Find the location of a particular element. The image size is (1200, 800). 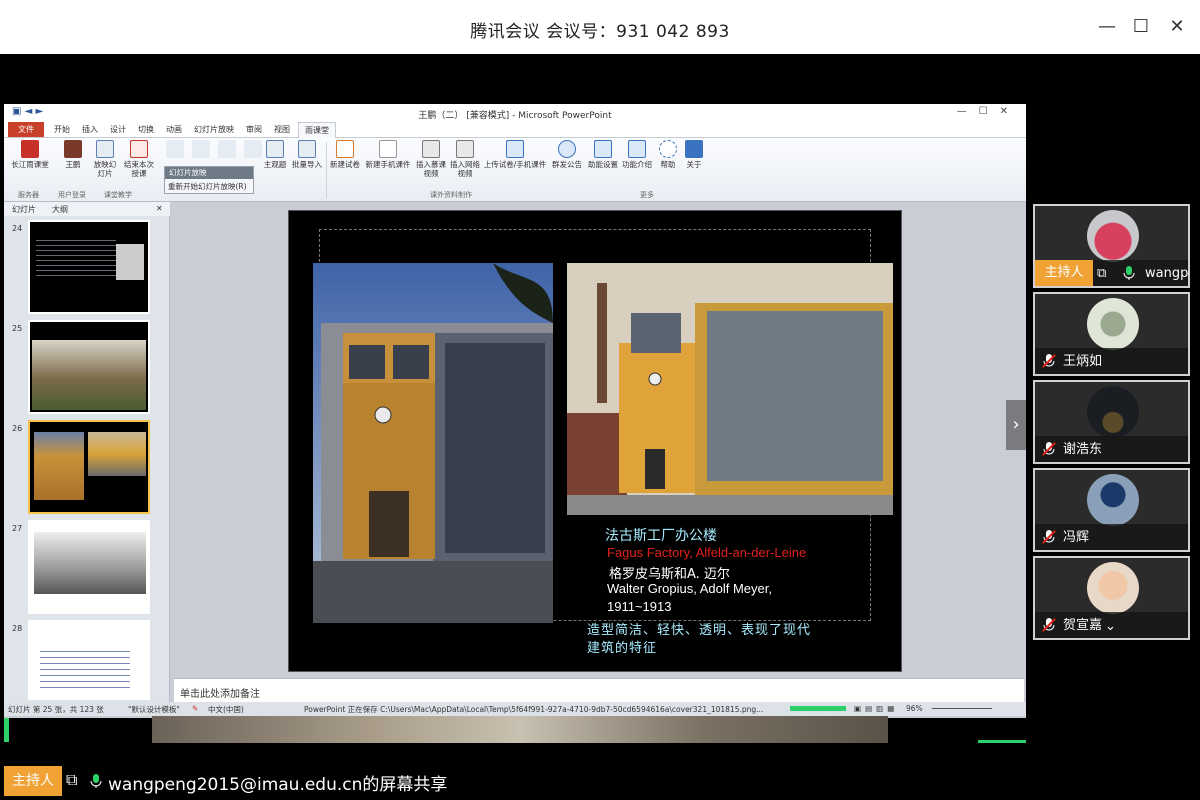

zoom-slider is located at coordinates (962, 708).